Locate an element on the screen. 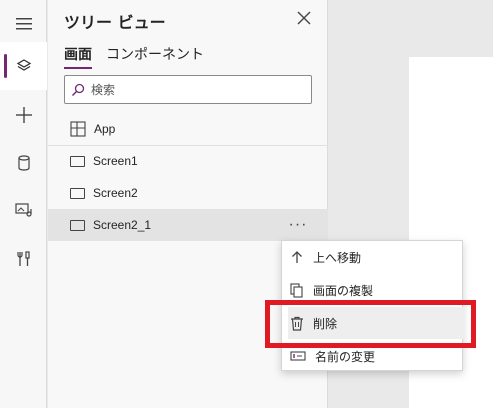  menu-item-label: 名前の変更 is located at coordinates (345, 356).